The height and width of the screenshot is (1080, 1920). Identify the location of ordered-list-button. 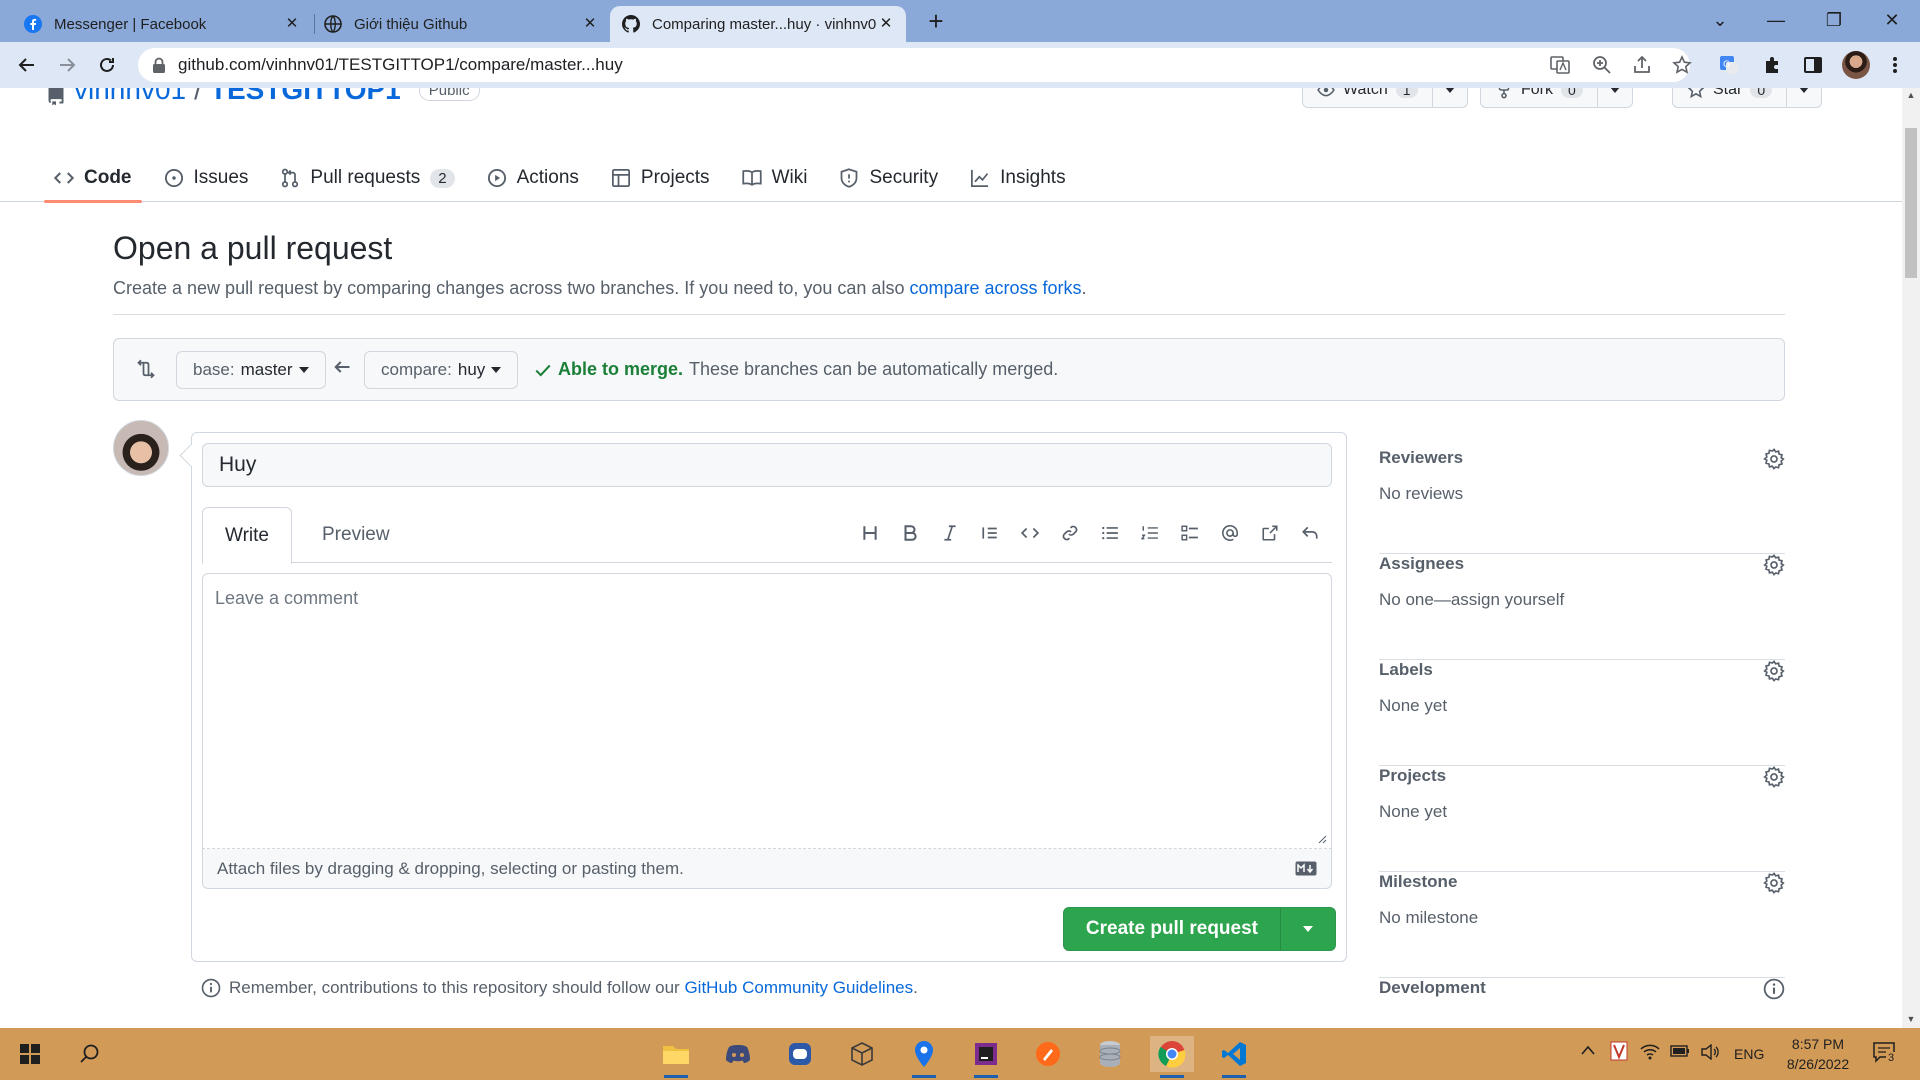
(1150, 533).